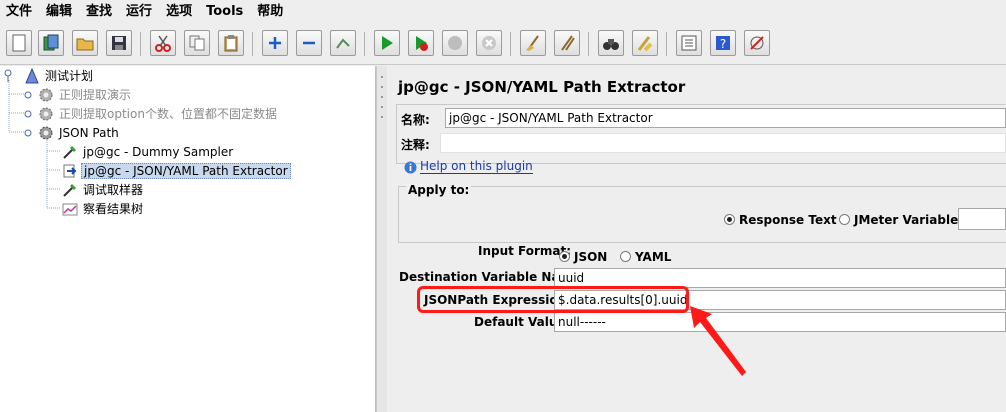 This screenshot has height=412, width=1006. I want to click on search-icon, so click(611, 44).